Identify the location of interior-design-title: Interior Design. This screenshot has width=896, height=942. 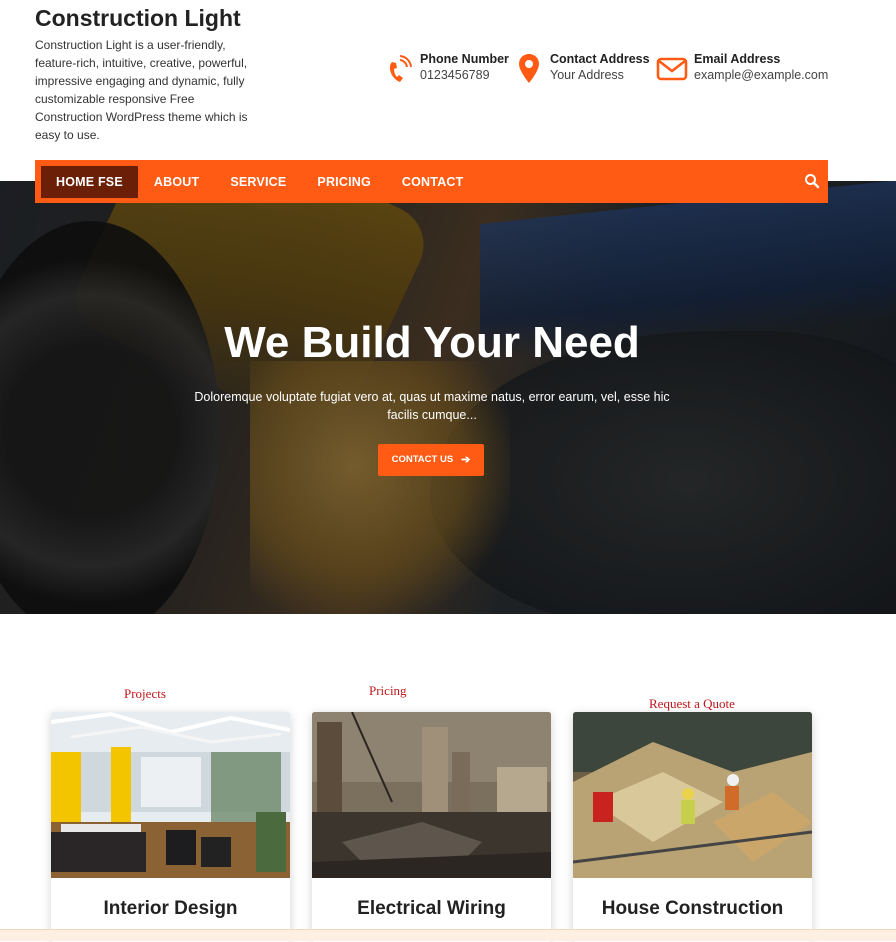
(170, 908).